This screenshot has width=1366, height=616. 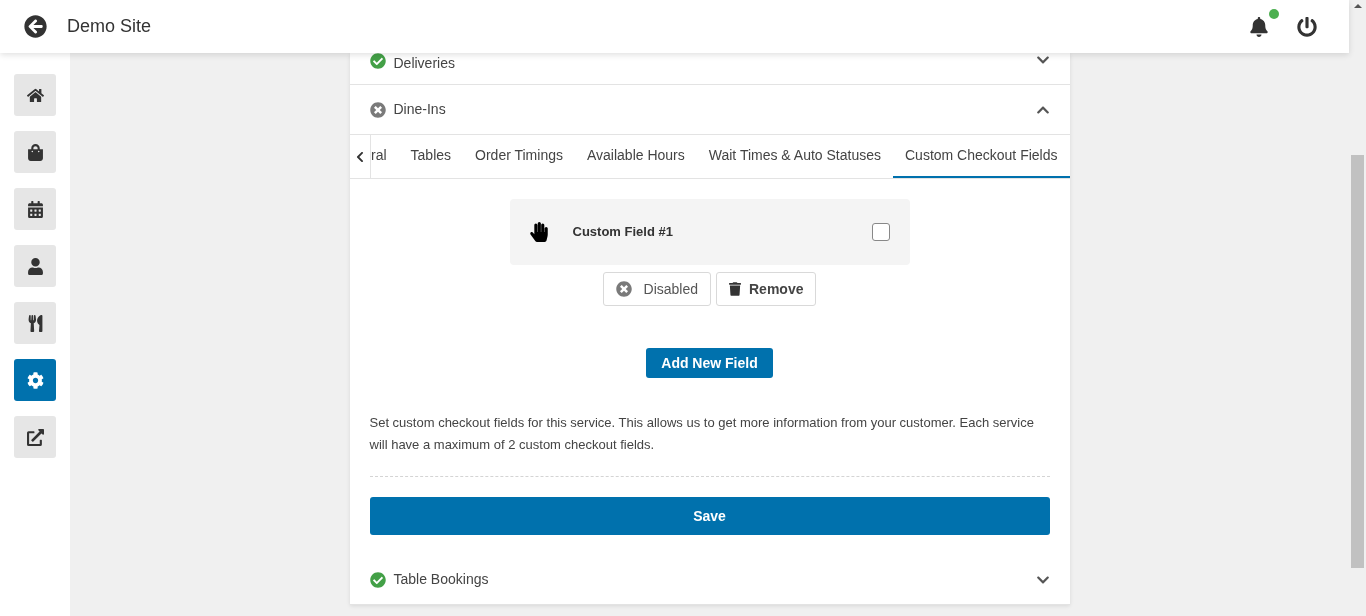 What do you see at coordinates (635, 156) in the screenshot?
I see `tab: Available Hours` at bounding box center [635, 156].